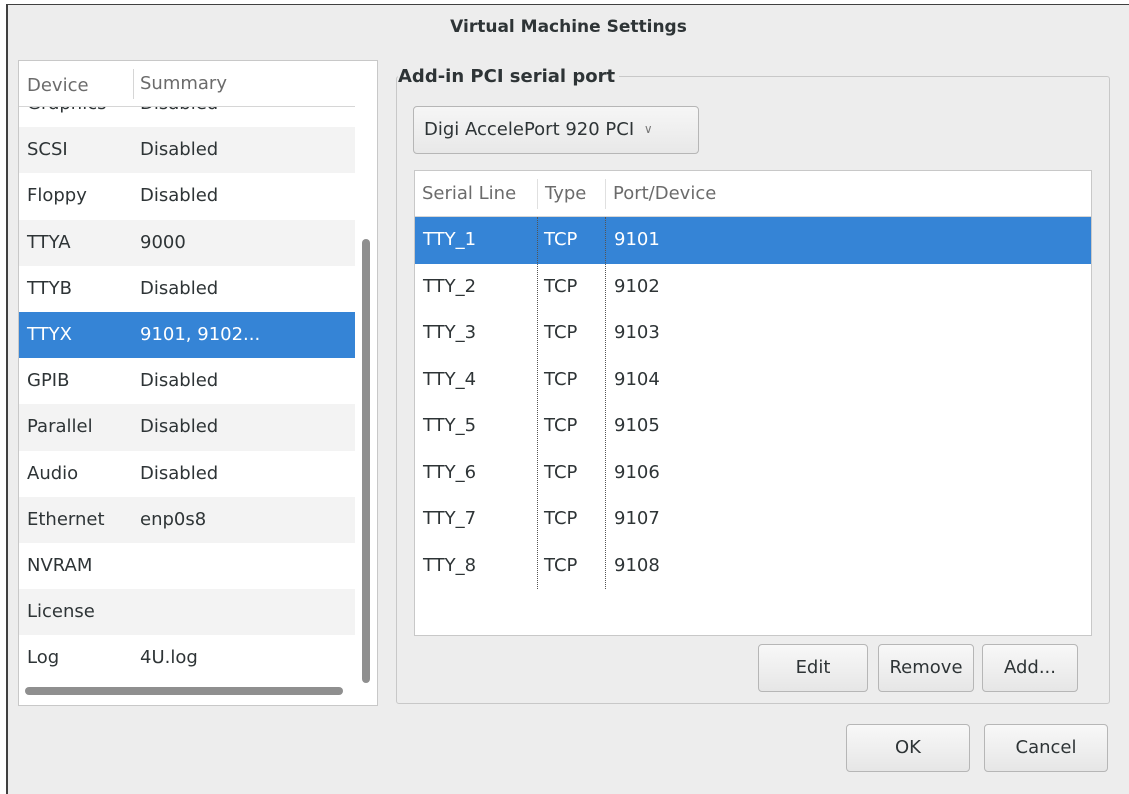  Describe the element at coordinates (180, 84) in the screenshot. I see `column-header-summary: Summary` at that location.